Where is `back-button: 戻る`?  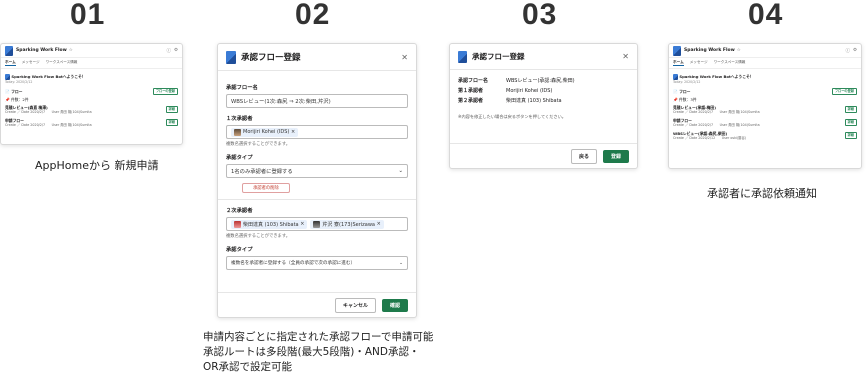 back-button: 戻る is located at coordinates (583, 156).